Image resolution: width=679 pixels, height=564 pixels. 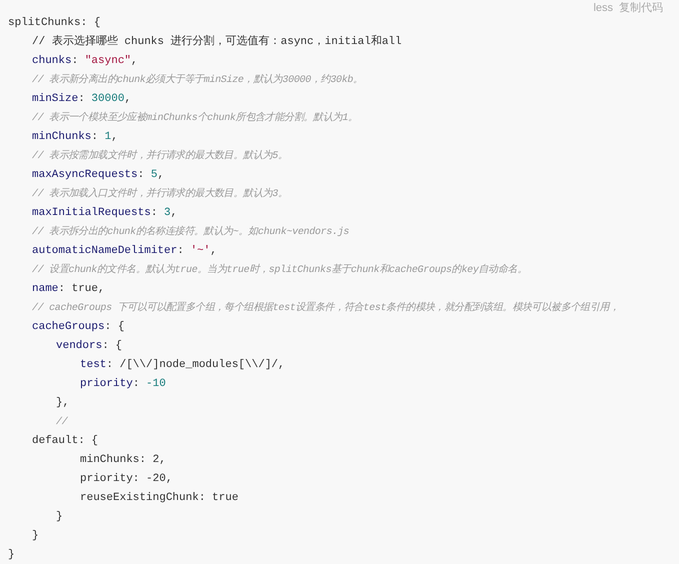 I want to click on code-comment: //, so click(x=62, y=423).